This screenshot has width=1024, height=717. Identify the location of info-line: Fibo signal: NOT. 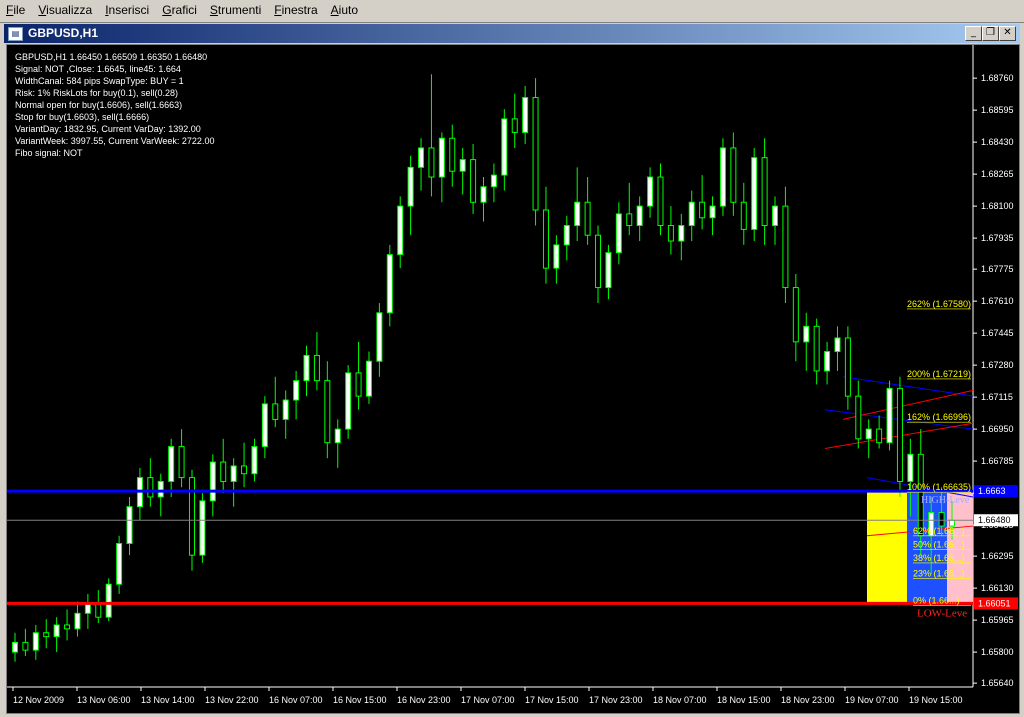
(49, 153).